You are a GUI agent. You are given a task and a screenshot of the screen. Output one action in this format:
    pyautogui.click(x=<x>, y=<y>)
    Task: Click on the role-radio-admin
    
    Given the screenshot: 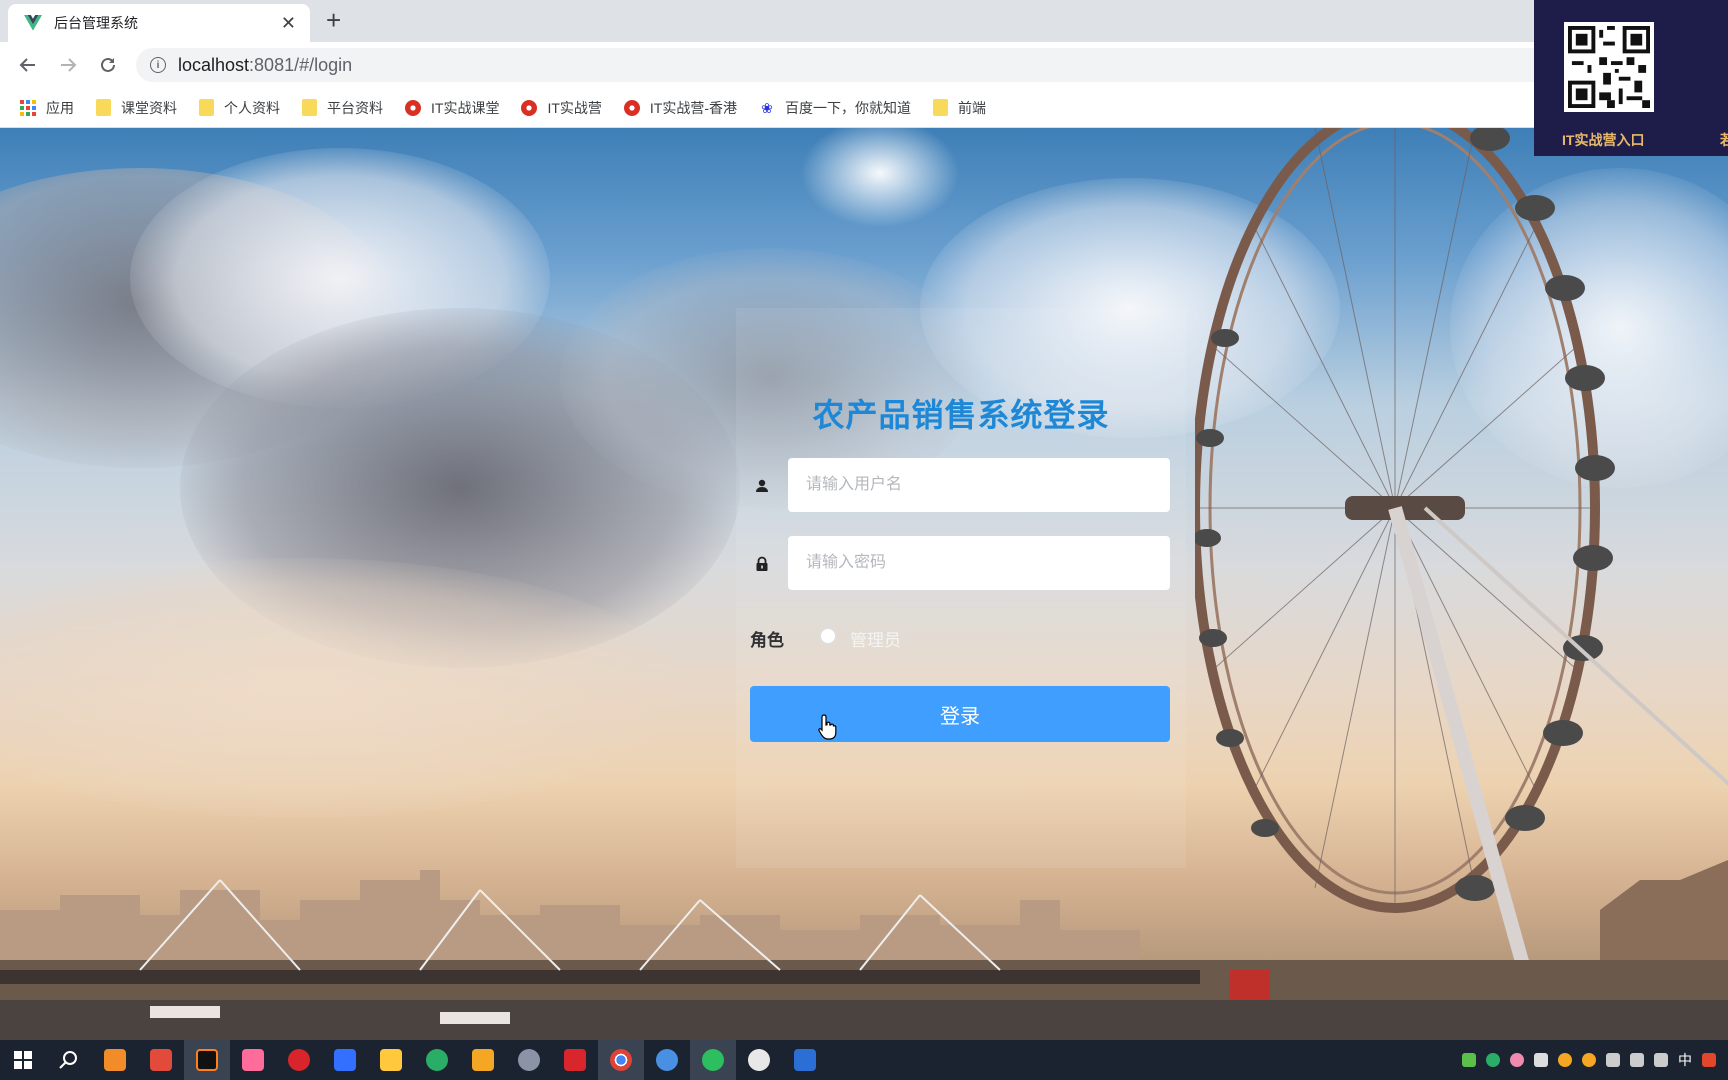 What is the action you would take?
    pyautogui.click(x=828, y=636)
    